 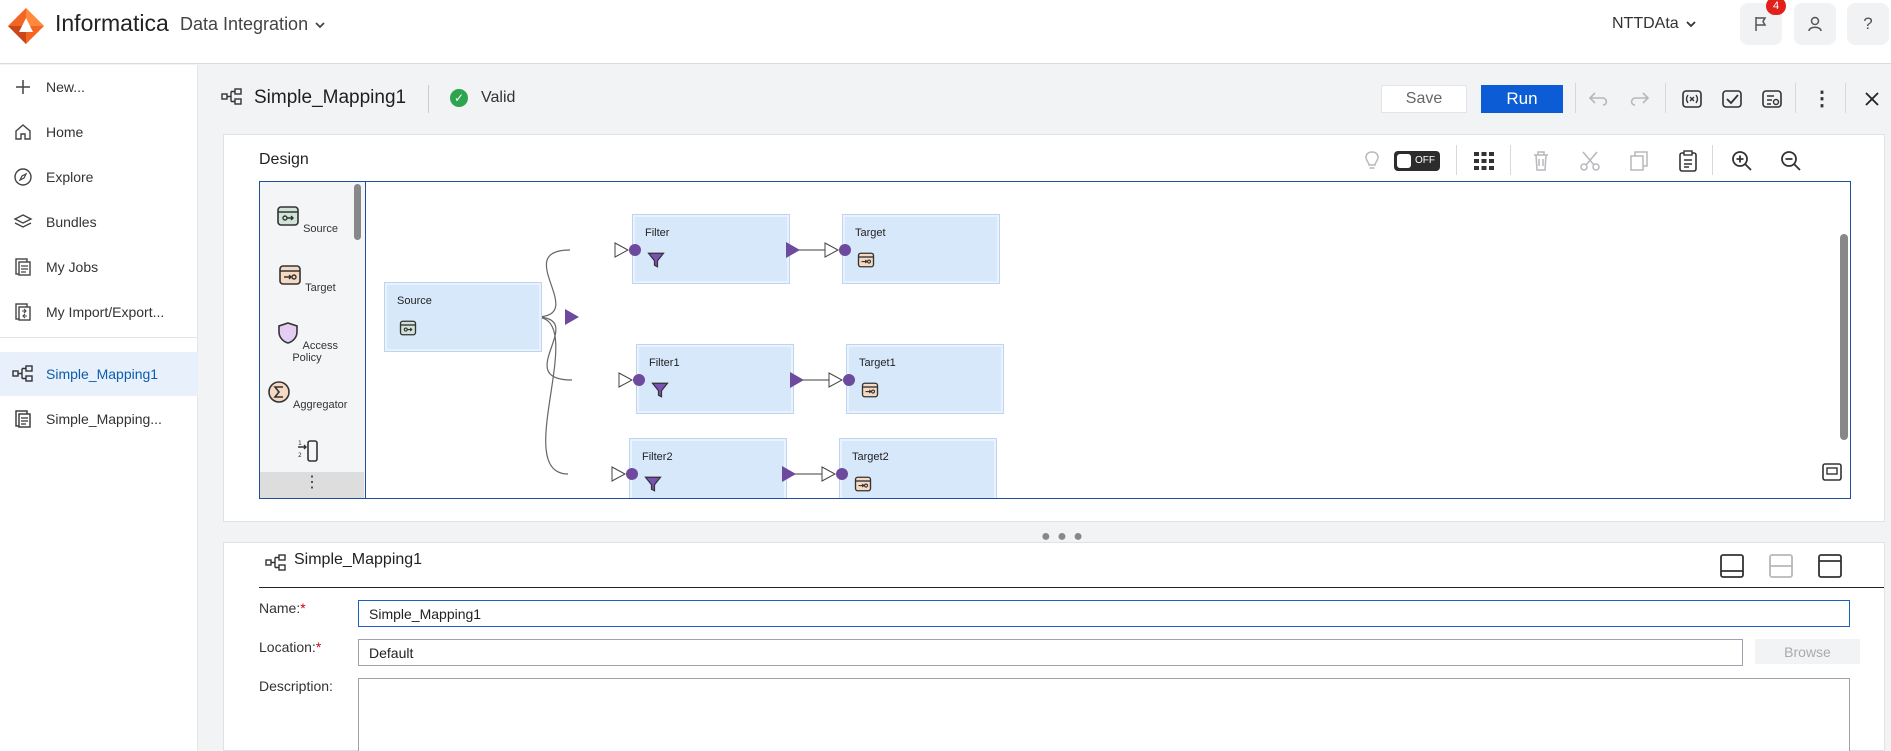 What do you see at coordinates (99, 337) in the screenshot?
I see `nav-divider` at bounding box center [99, 337].